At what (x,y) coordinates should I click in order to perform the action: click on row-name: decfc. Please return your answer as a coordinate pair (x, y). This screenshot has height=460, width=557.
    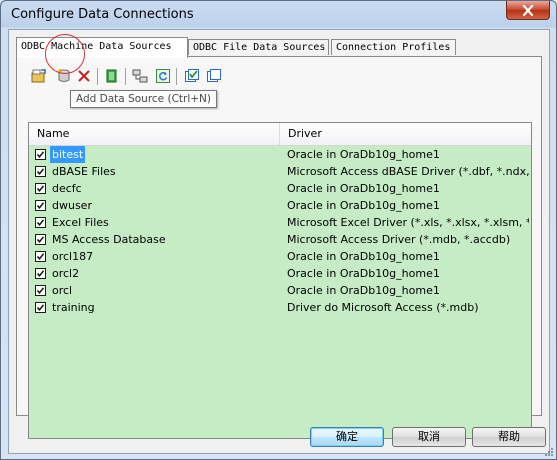
    Looking at the image, I should click on (67, 188).